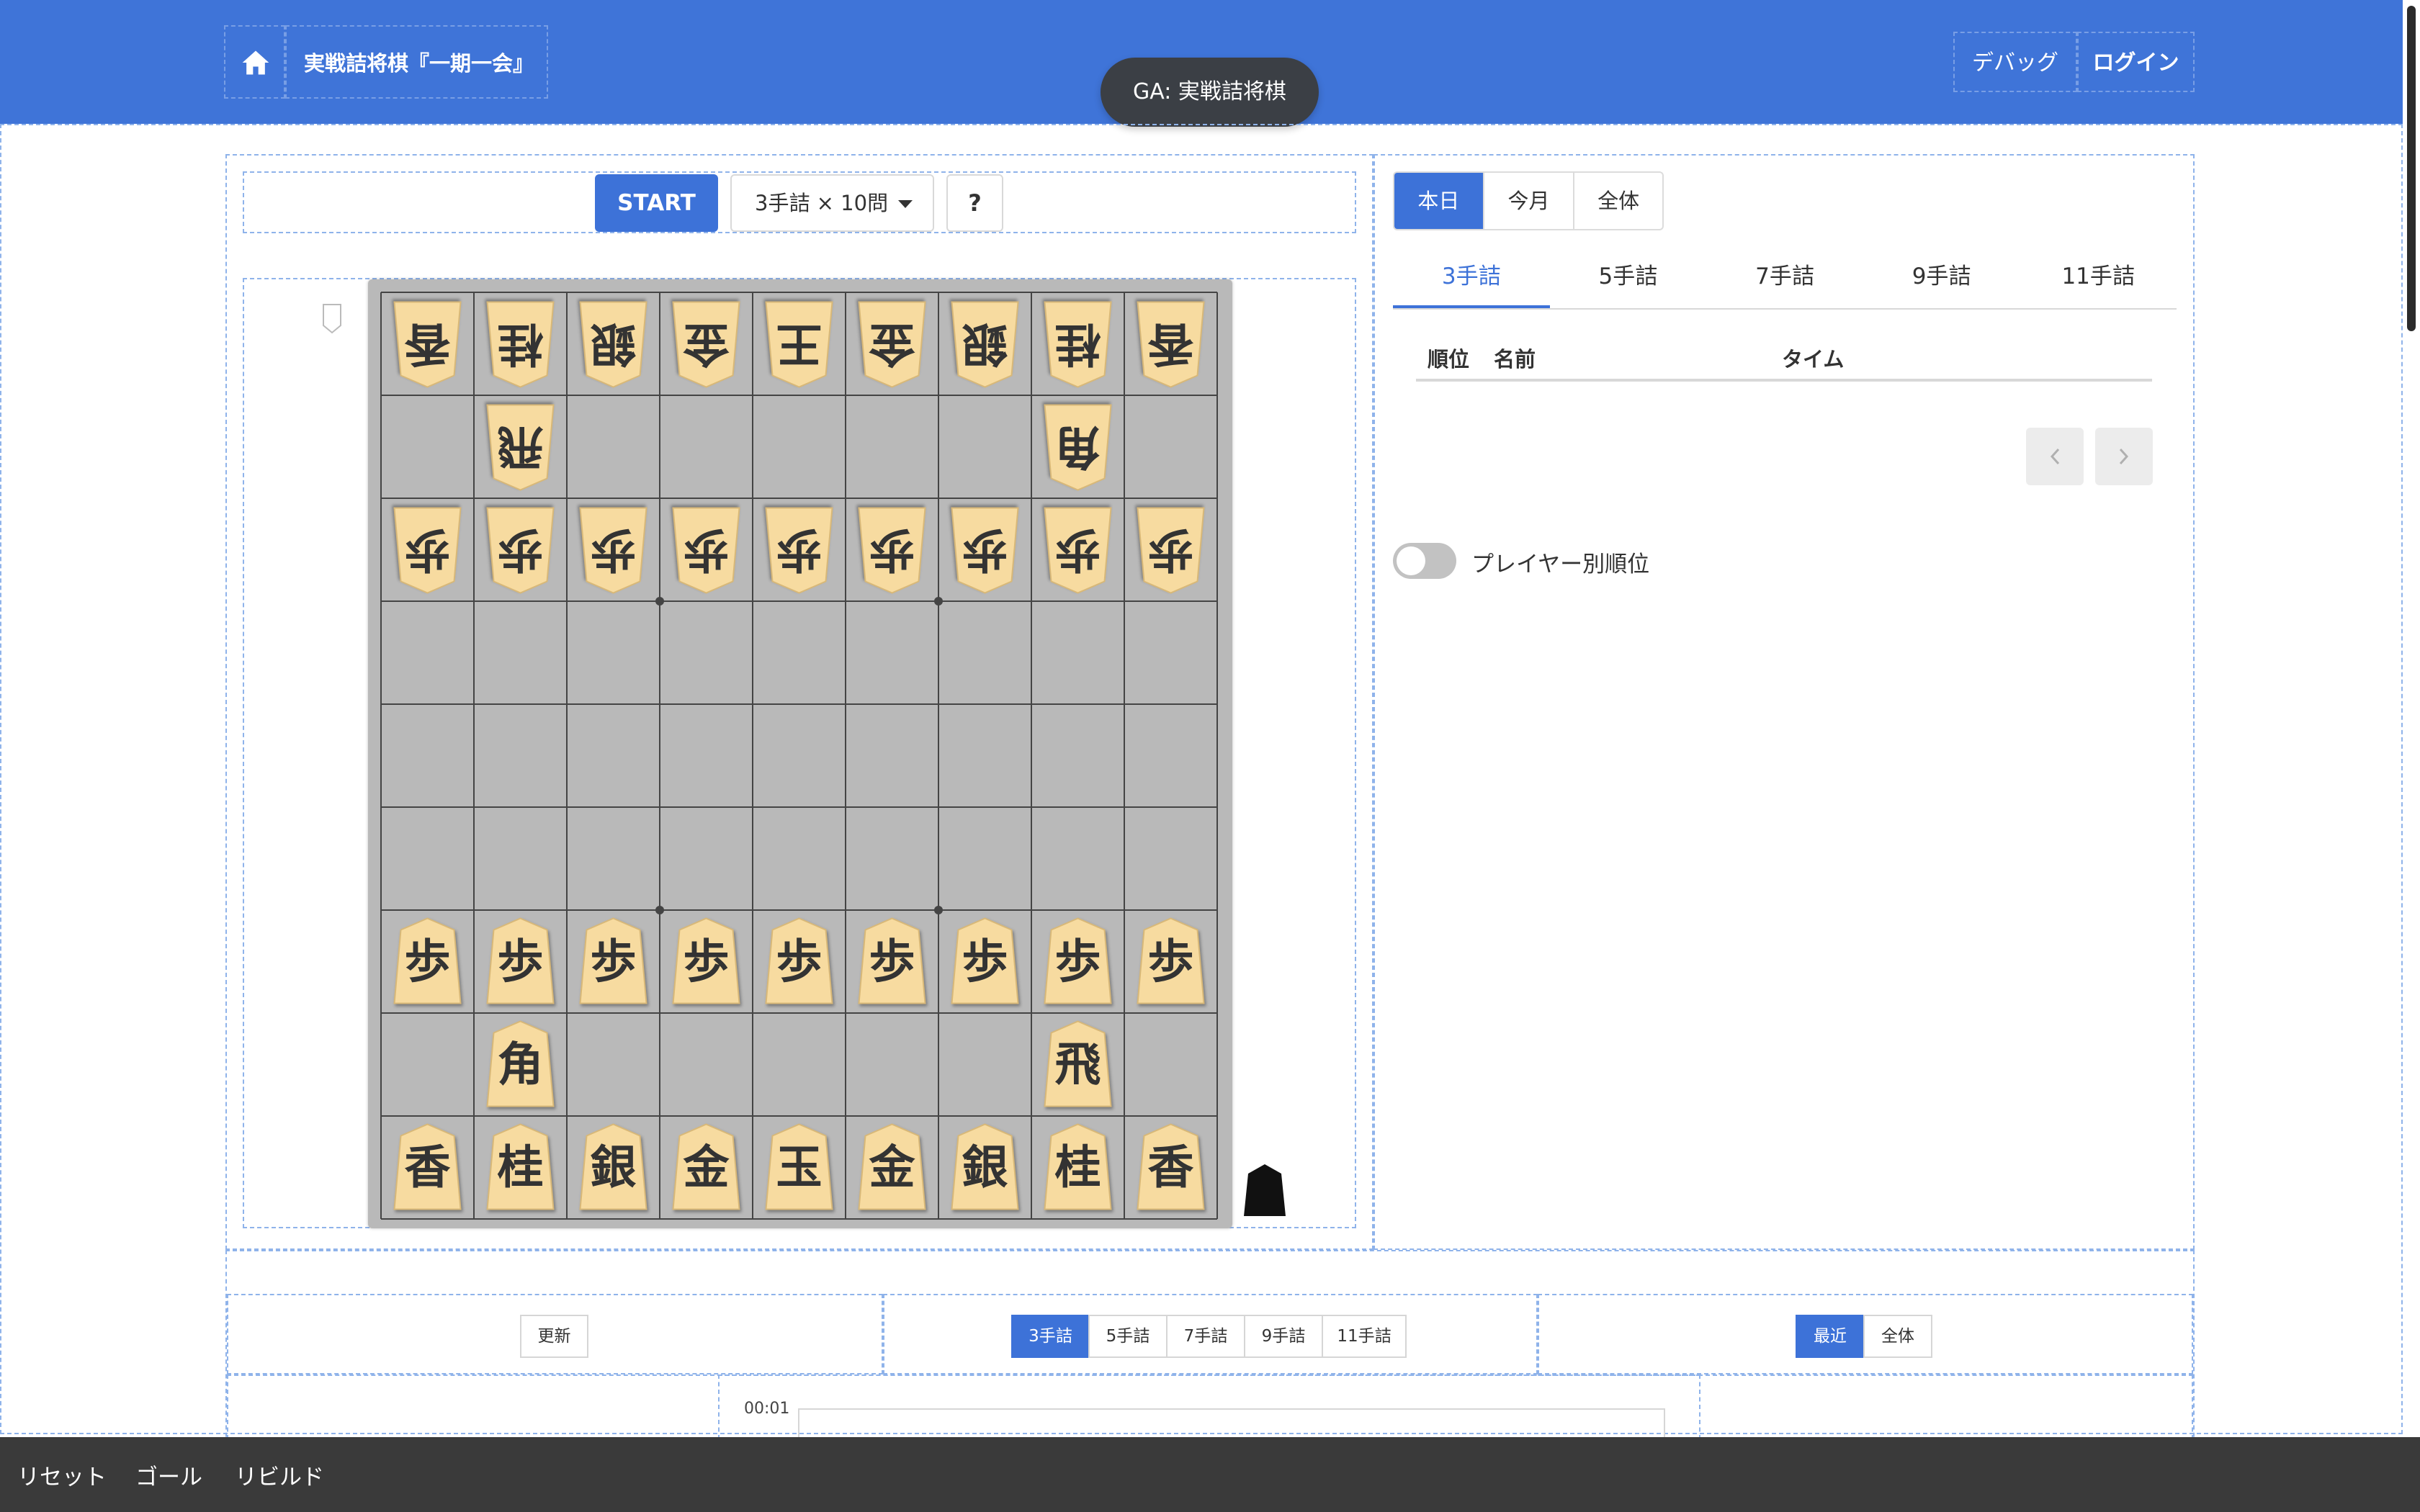 This screenshot has height=1512, width=2420. I want to click on piece-label: 飛, so click(521, 446).